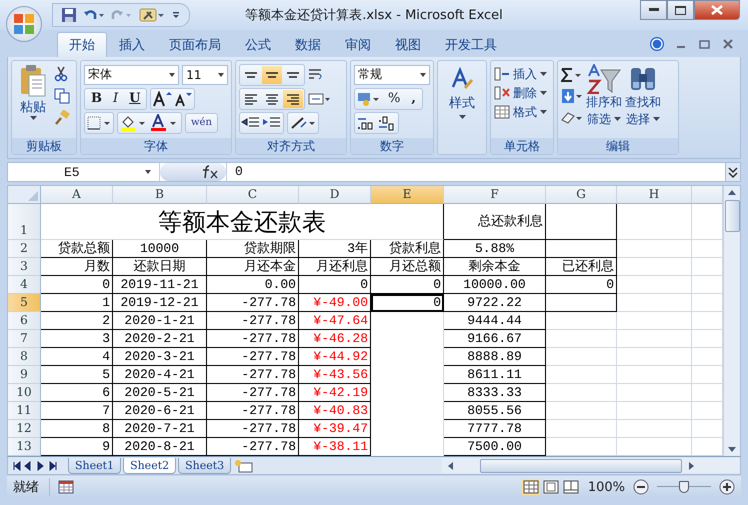 The width and height of the screenshot is (748, 505). I want to click on find-select-button: 查找和 选择, so click(643, 96).